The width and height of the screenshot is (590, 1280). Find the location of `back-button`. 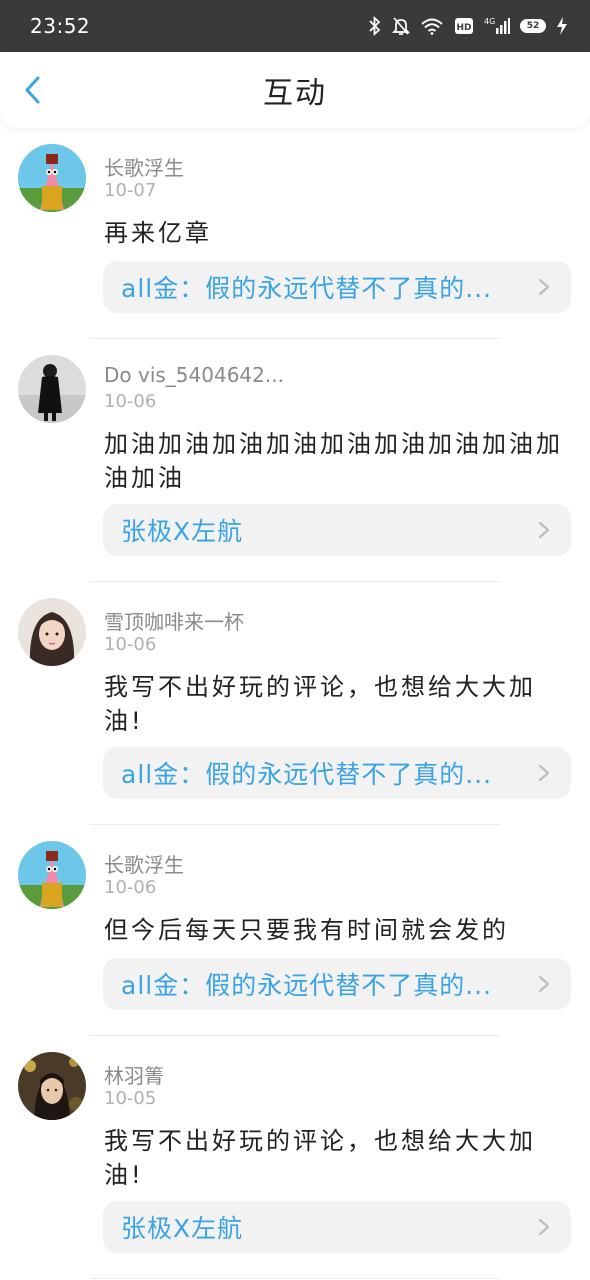

back-button is located at coordinates (32, 90).